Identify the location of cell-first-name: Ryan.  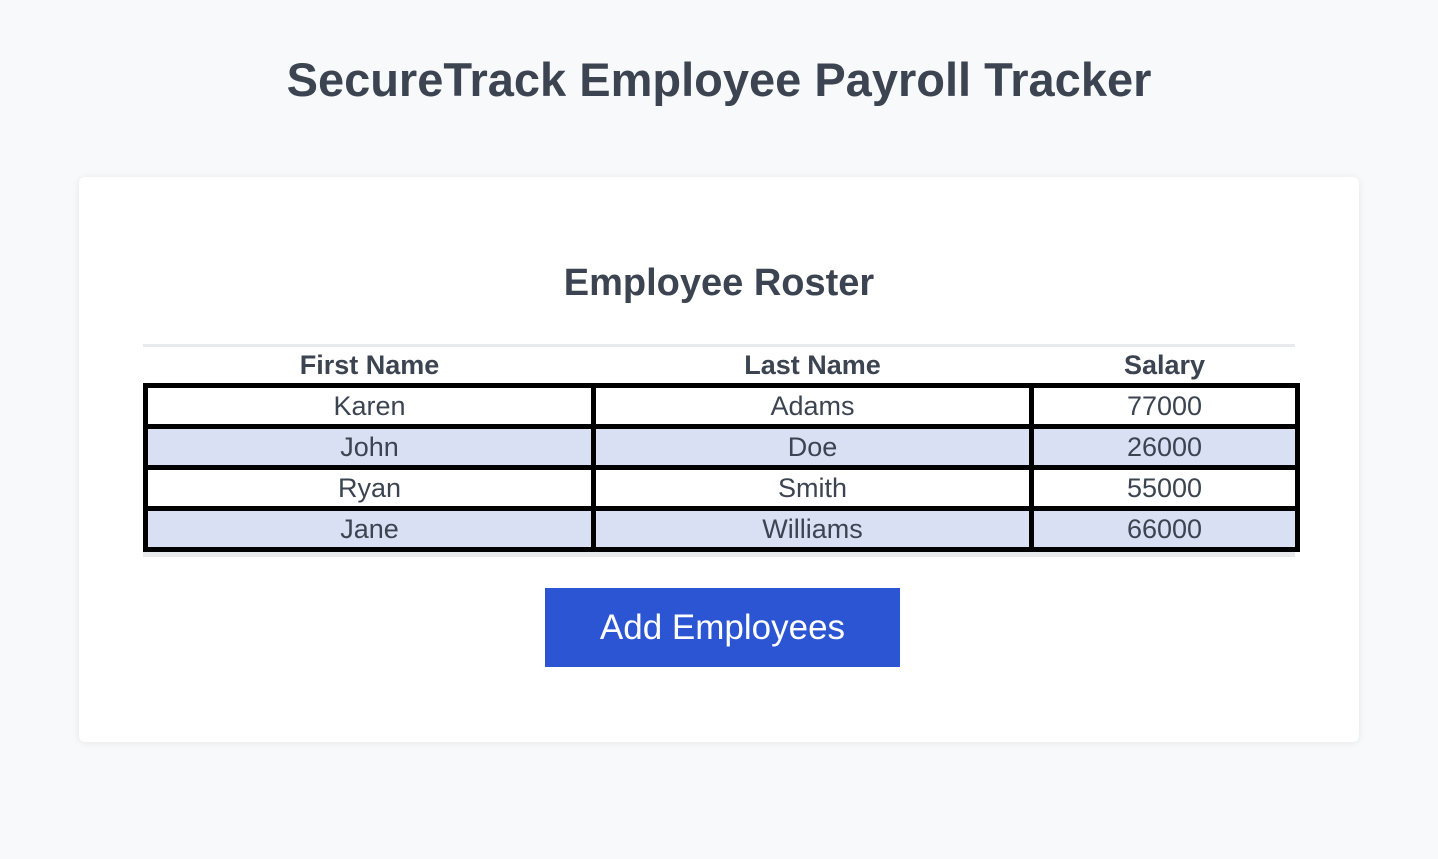
(369, 488).